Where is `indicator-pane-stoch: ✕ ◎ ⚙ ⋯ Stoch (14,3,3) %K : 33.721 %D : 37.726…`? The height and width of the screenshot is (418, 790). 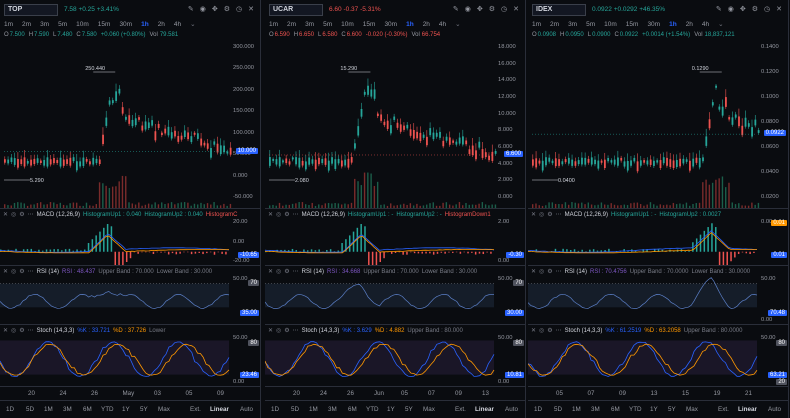 indicator-pane-stoch: ✕ ◎ ⚙ ⋯ Stoch (14,3,3) %K : 33.721 %D : 37.726… is located at coordinates (130, 355).